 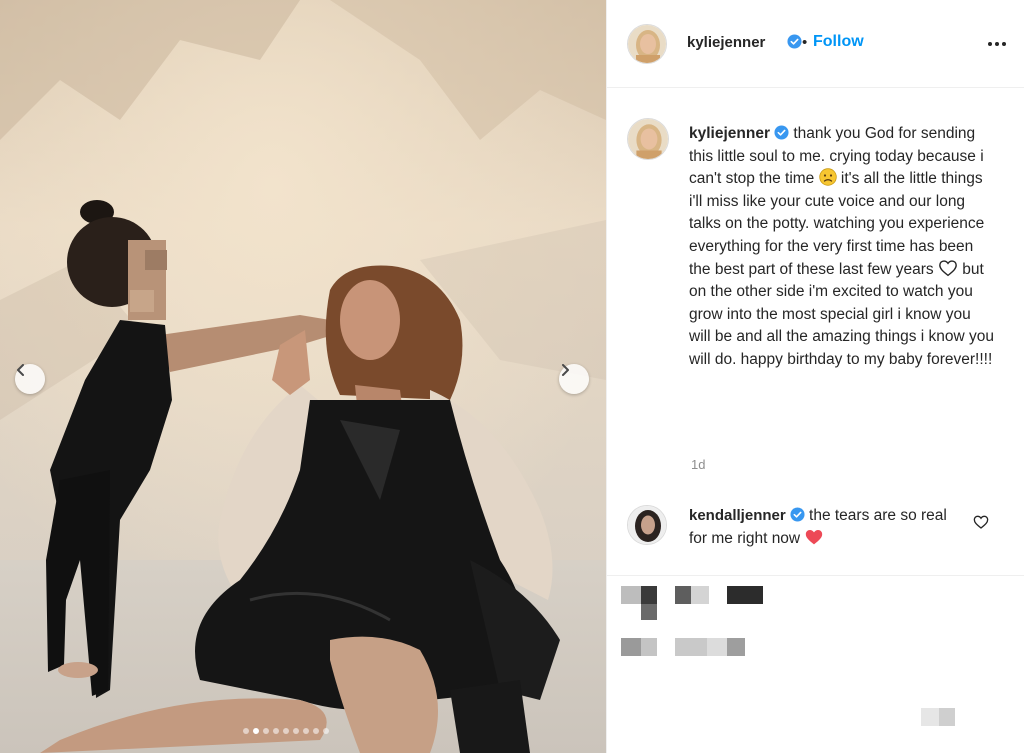 I want to click on white-heart-emoji, so click(x=948, y=267).